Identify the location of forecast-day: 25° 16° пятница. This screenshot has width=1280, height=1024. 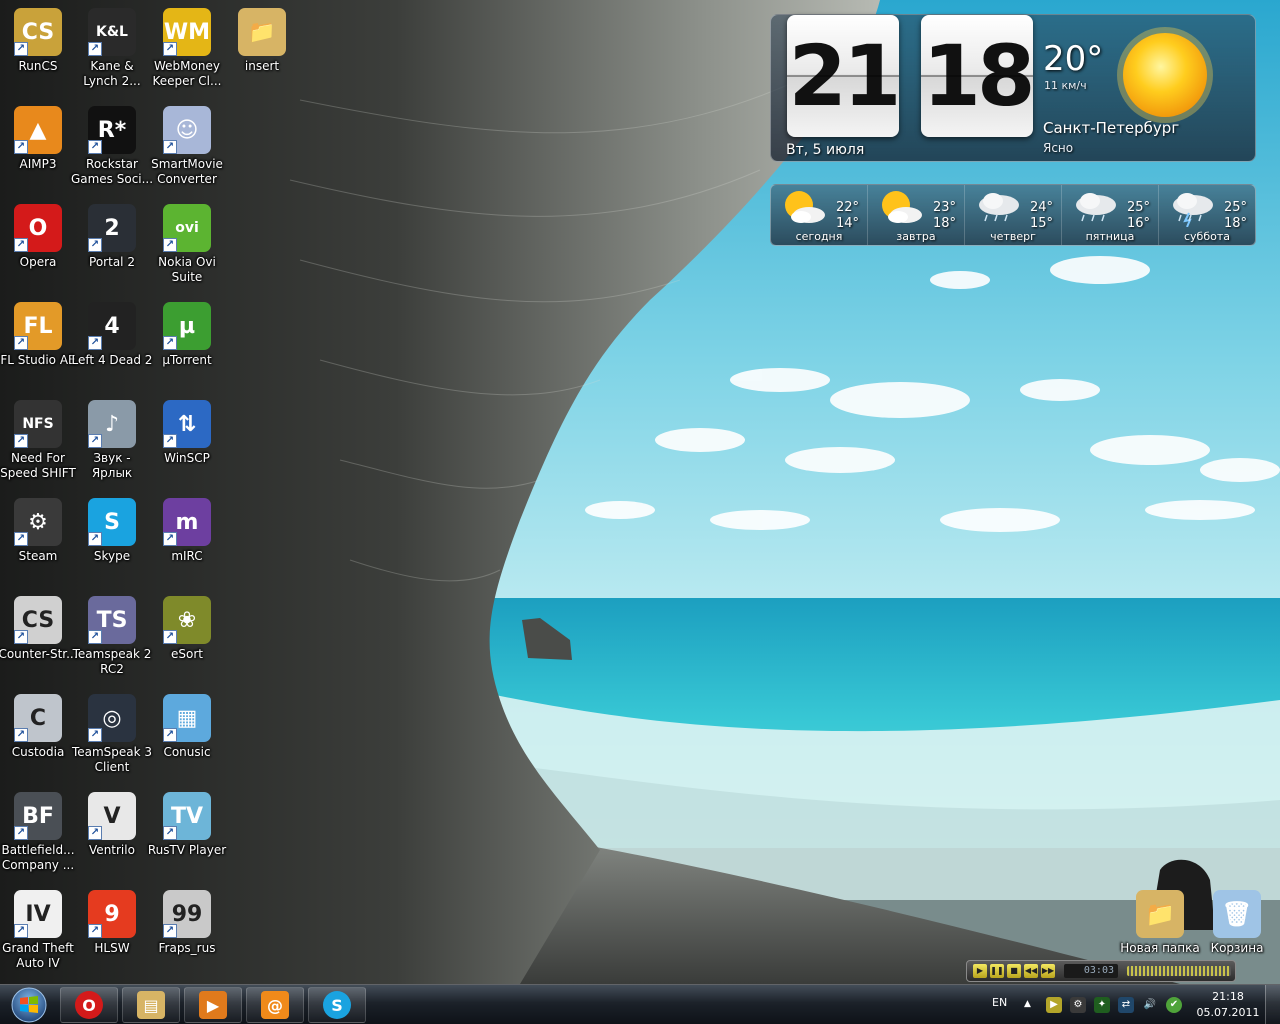
(1110, 215).